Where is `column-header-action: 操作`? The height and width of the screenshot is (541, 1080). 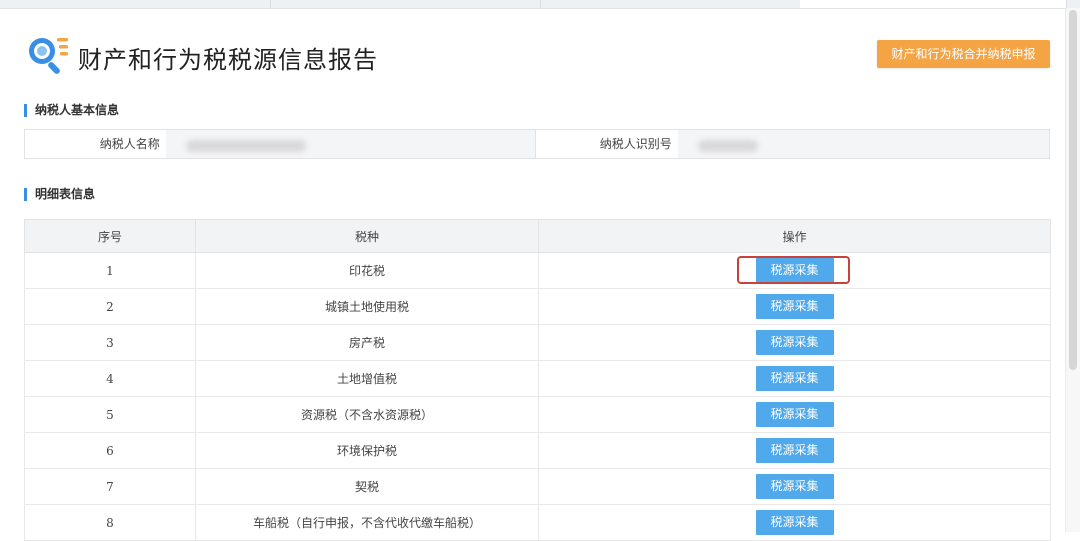
column-header-action: 操作 is located at coordinates (794, 236).